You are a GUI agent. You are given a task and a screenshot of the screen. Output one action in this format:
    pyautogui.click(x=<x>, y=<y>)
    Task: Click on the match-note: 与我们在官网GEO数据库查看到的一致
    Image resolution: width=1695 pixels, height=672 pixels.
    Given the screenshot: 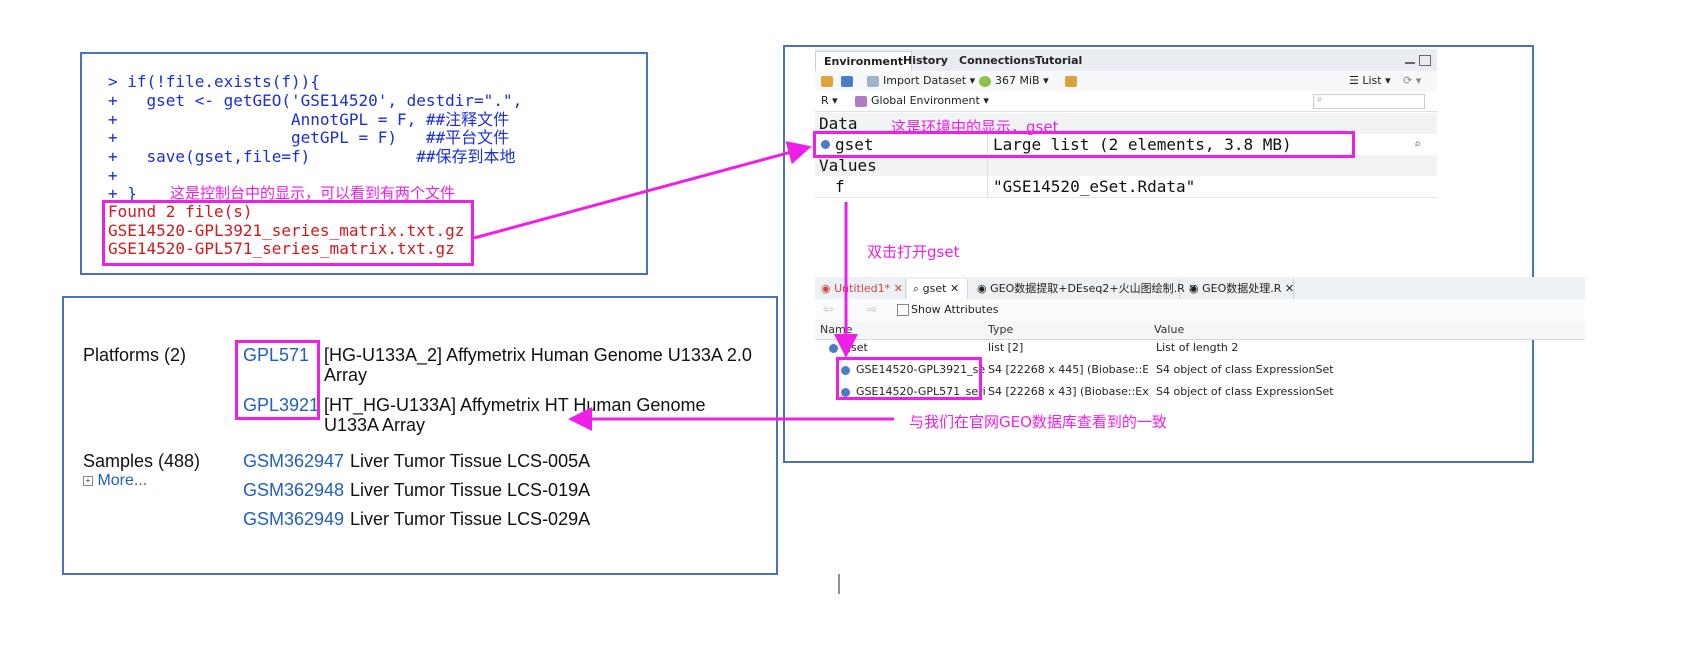 What is the action you would take?
    pyautogui.click(x=1038, y=422)
    